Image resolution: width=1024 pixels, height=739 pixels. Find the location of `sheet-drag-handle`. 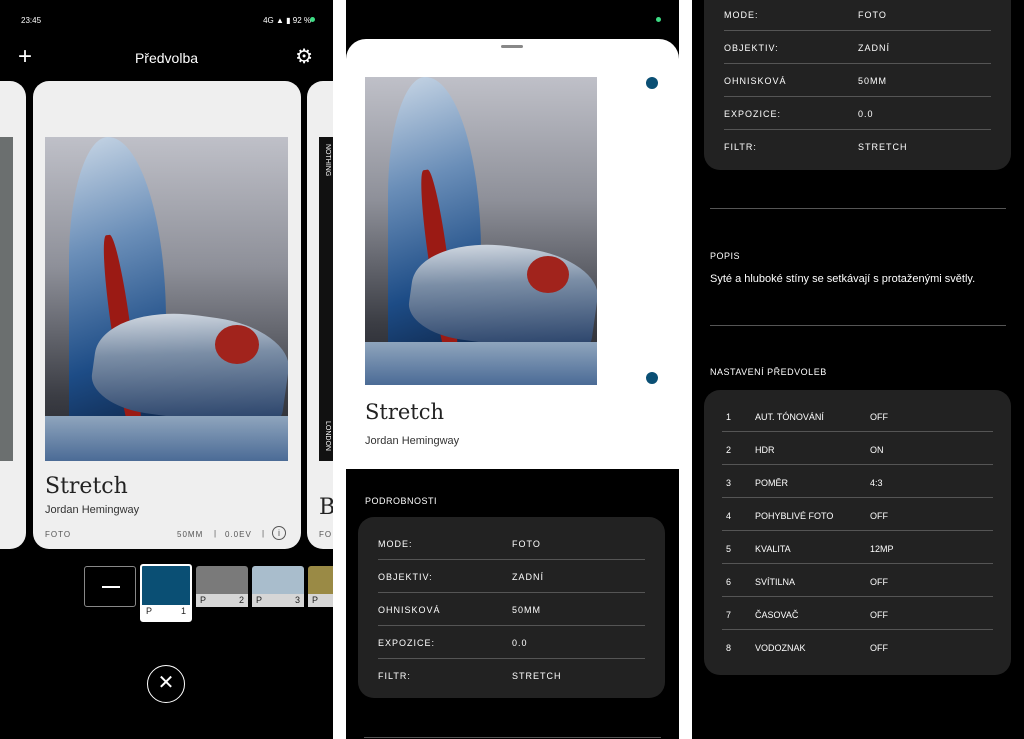

sheet-drag-handle is located at coordinates (512, 46).